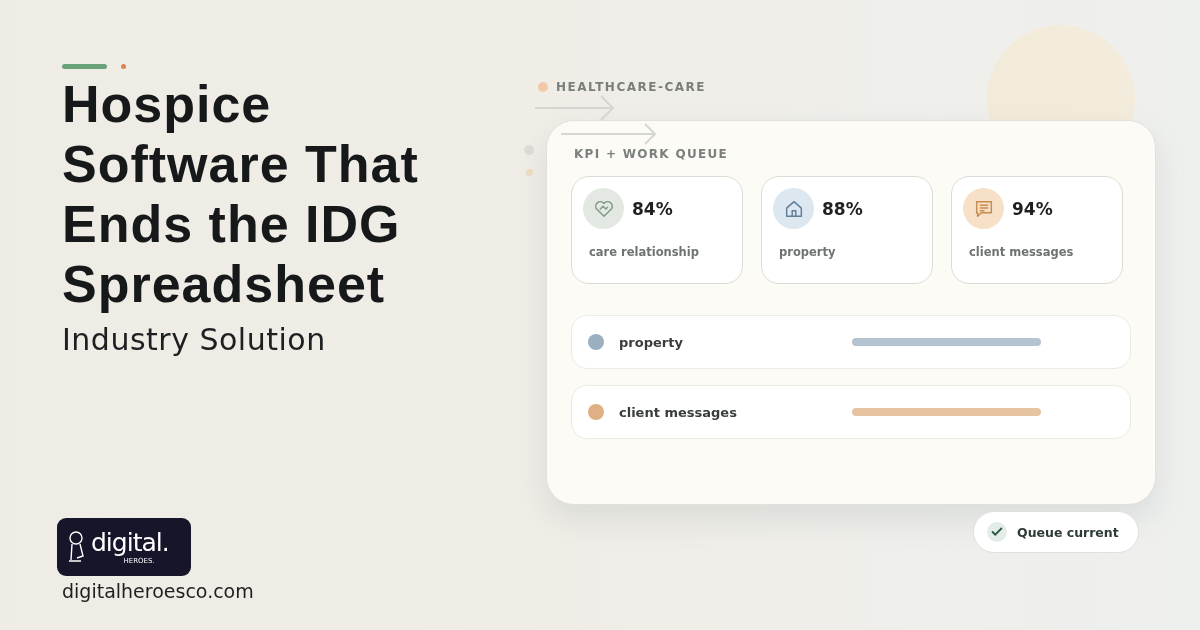  I want to click on headline: Hospice Software That Ends the IDG Spreadsheet, so click(240, 194).